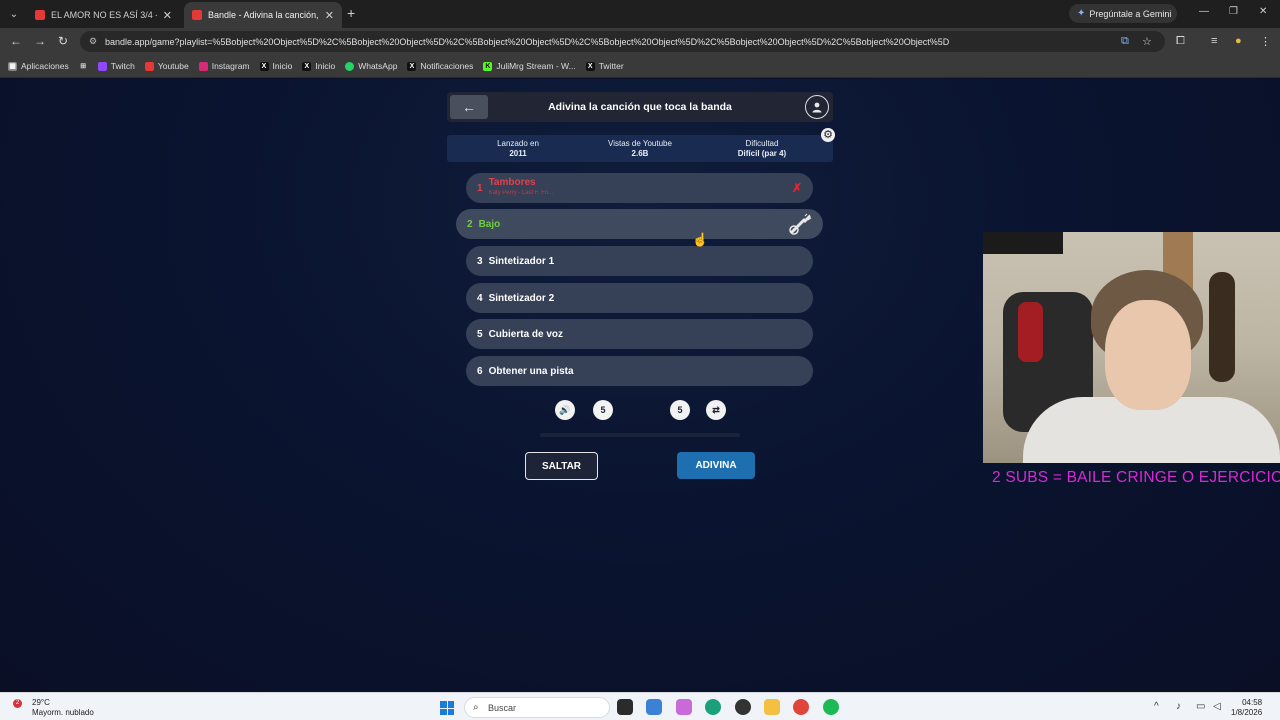 This screenshot has height=720, width=1280. I want to click on settings-gear-icon: ⚙, so click(828, 135).